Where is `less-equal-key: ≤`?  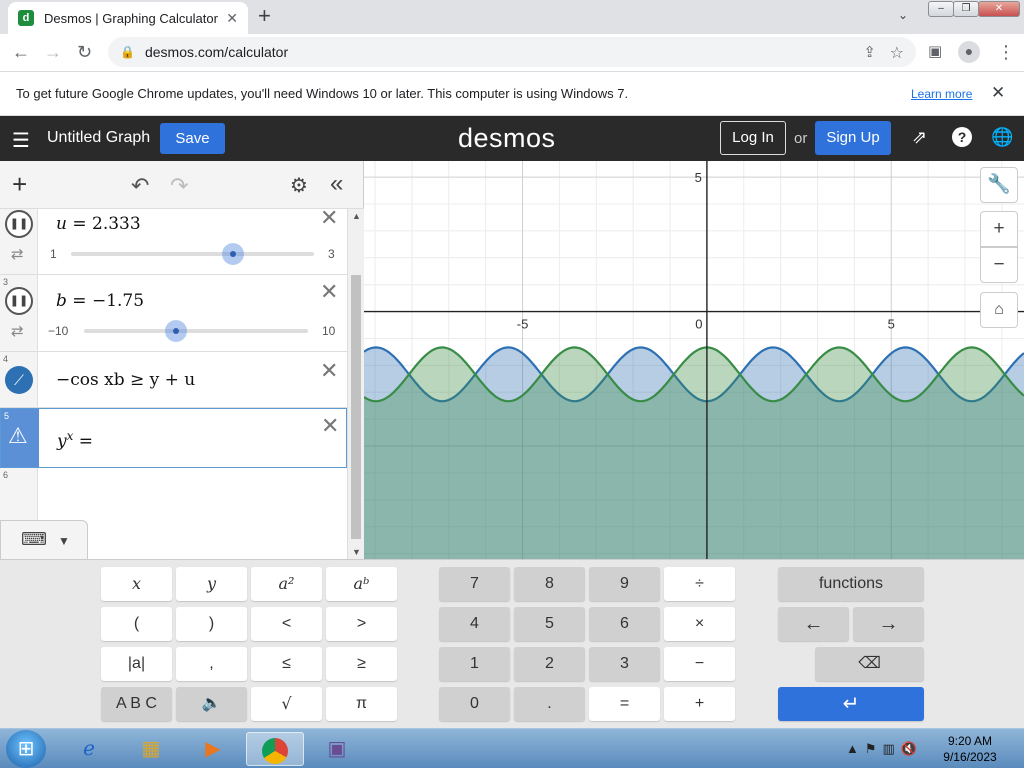 less-equal-key: ≤ is located at coordinates (286, 664).